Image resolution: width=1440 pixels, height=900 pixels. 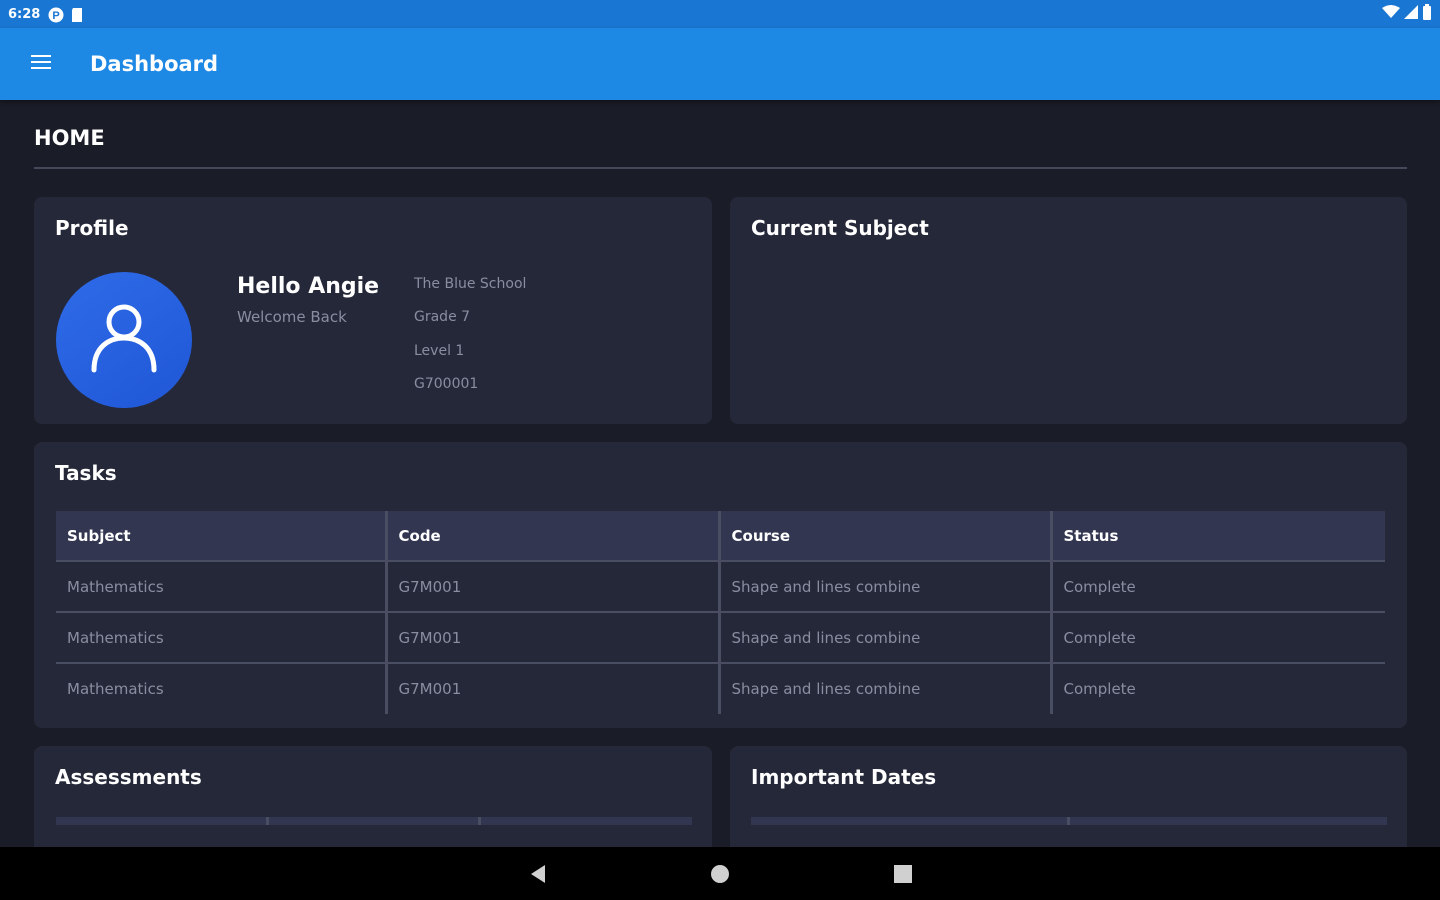 What do you see at coordinates (884, 536) in the screenshot?
I see `column-header-course: Course` at bounding box center [884, 536].